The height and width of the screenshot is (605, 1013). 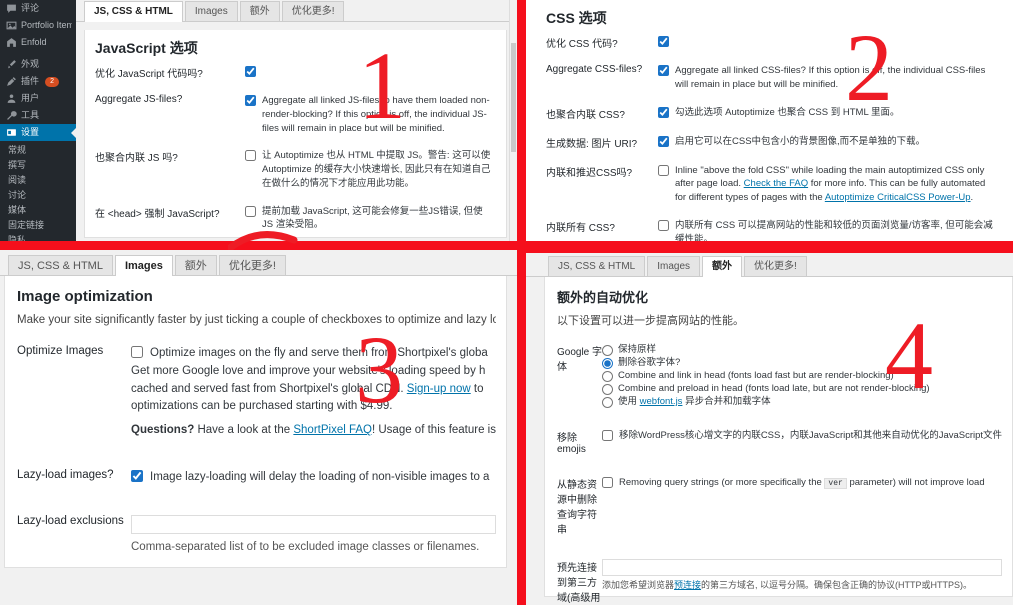 I want to click on preconnect-hint-a: 添加您希望浏览器, so click(x=638, y=585).